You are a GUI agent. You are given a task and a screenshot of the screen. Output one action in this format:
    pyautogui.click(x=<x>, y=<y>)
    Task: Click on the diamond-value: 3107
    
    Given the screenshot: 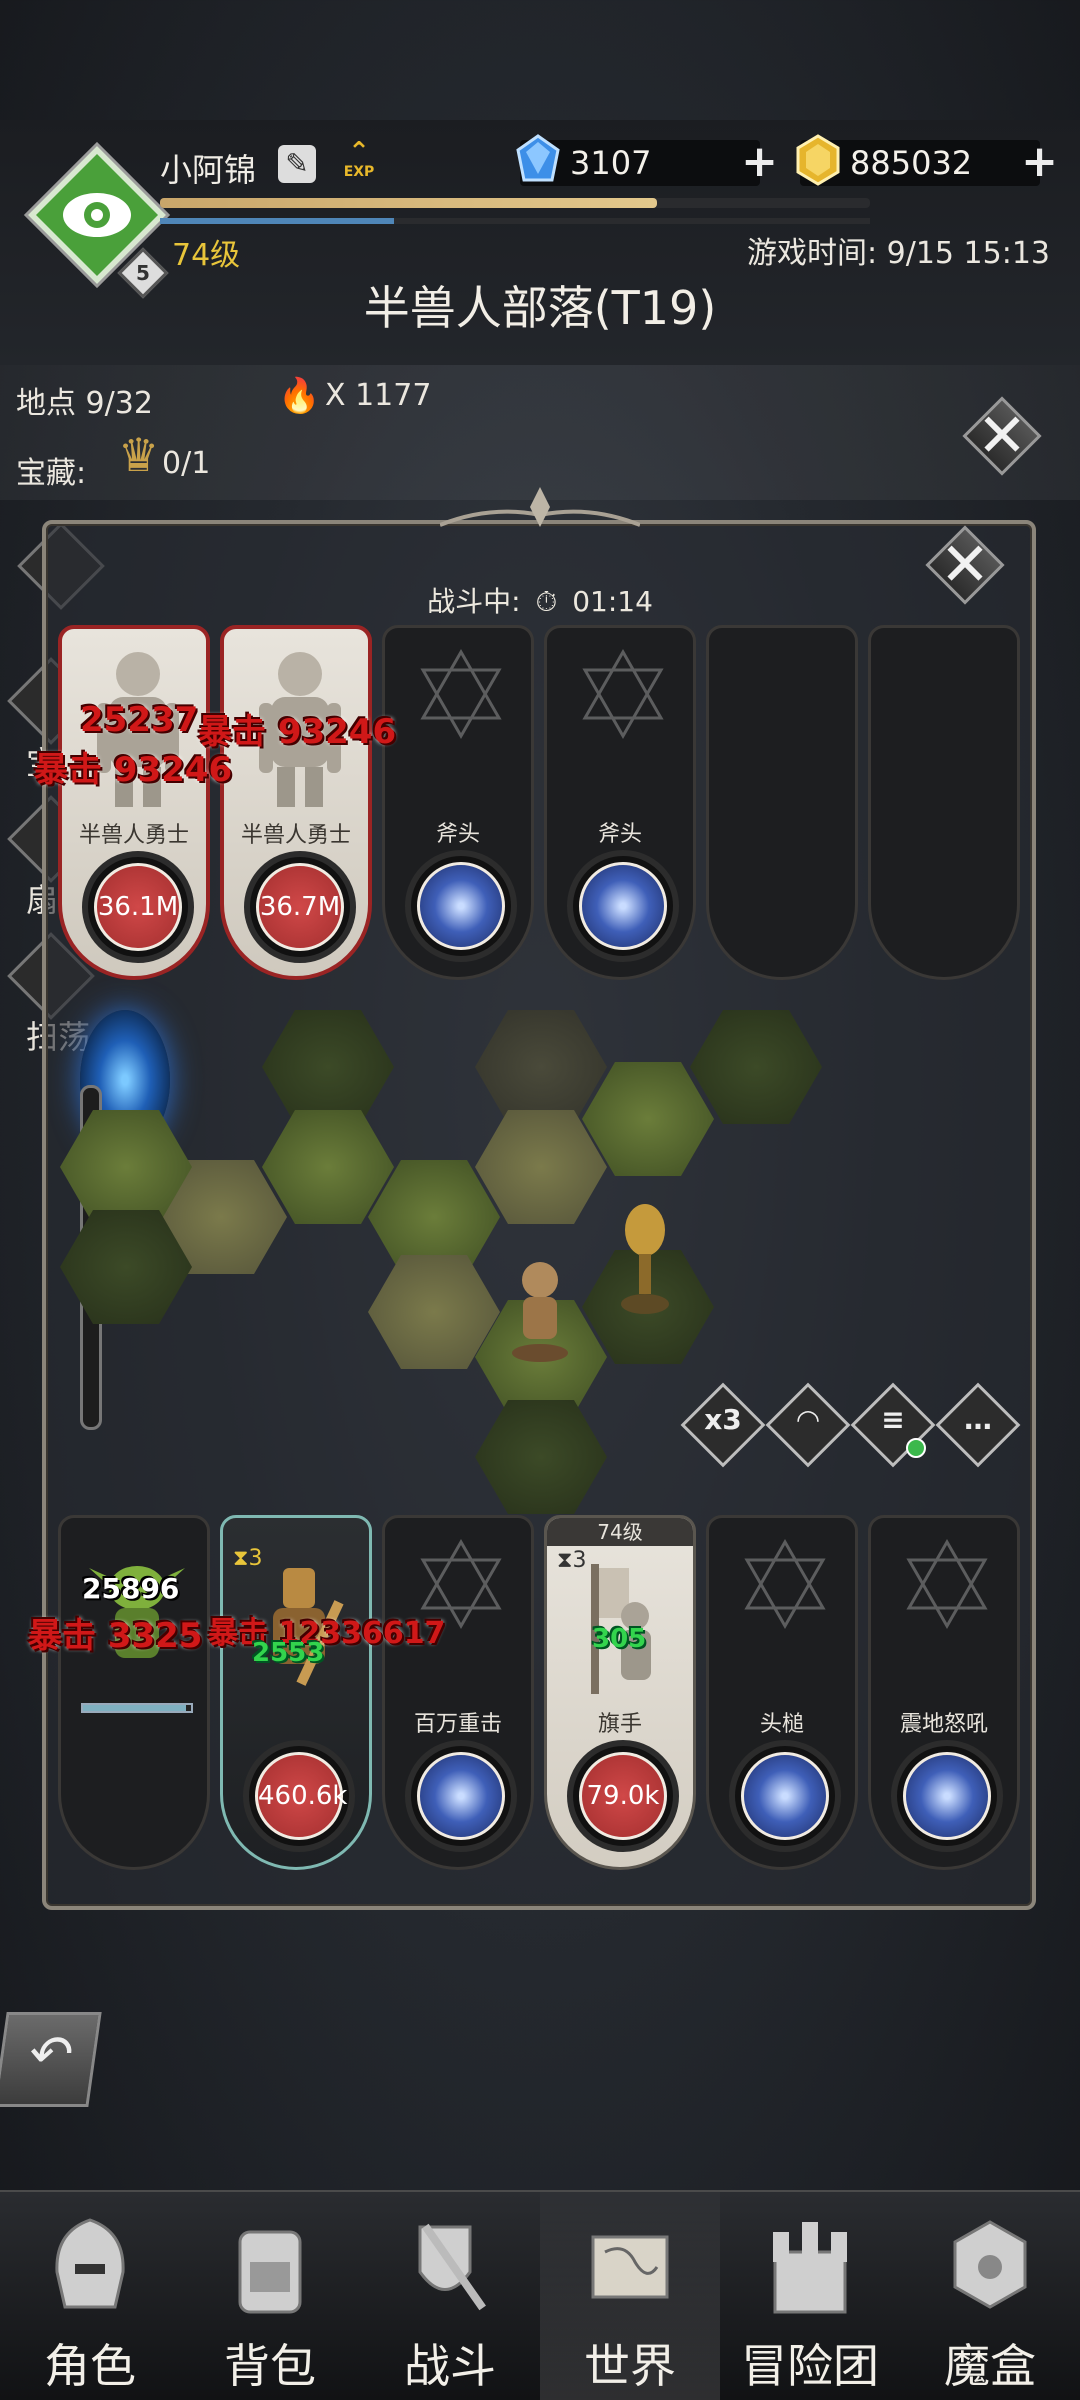 What is the action you would take?
    pyautogui.click(x=611, y=163)
    